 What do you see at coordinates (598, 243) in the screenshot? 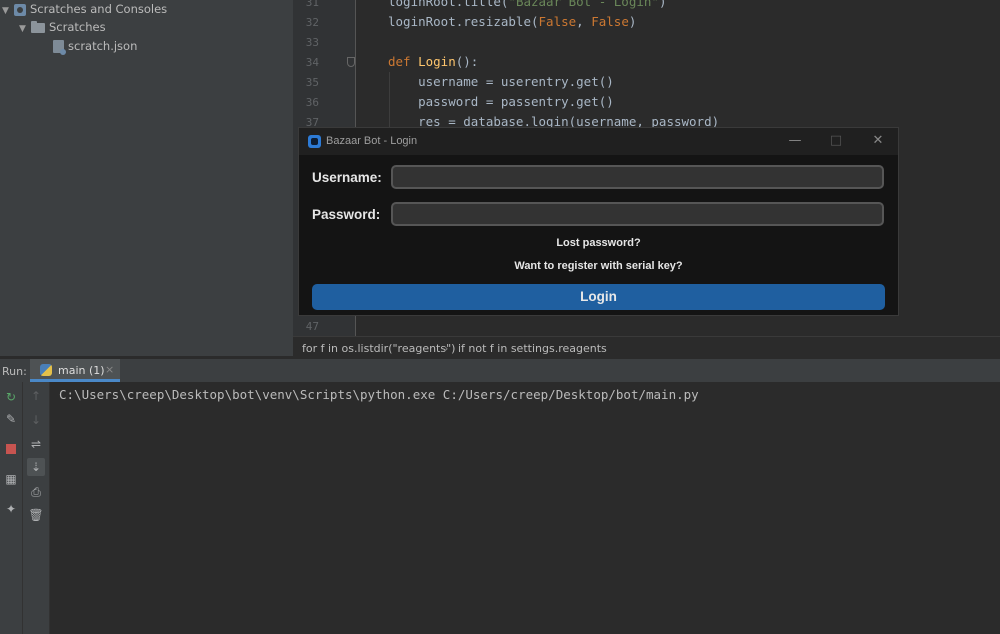
I see `lost-password-link: Lost password?` at bounding box center [598, 243].